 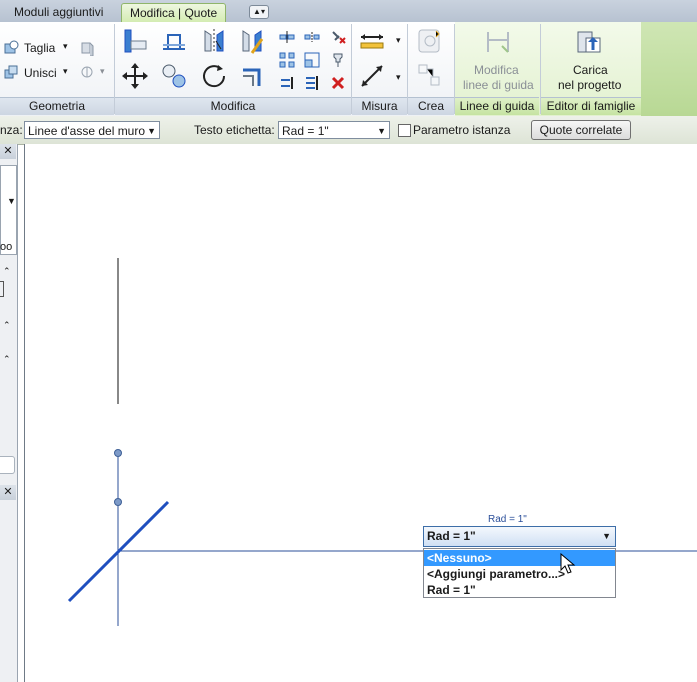 What do you see at coordinates (507, 519) in the screenshot?
I see `dimension-label: Rad = 1"` at bounding box center [507, 519].